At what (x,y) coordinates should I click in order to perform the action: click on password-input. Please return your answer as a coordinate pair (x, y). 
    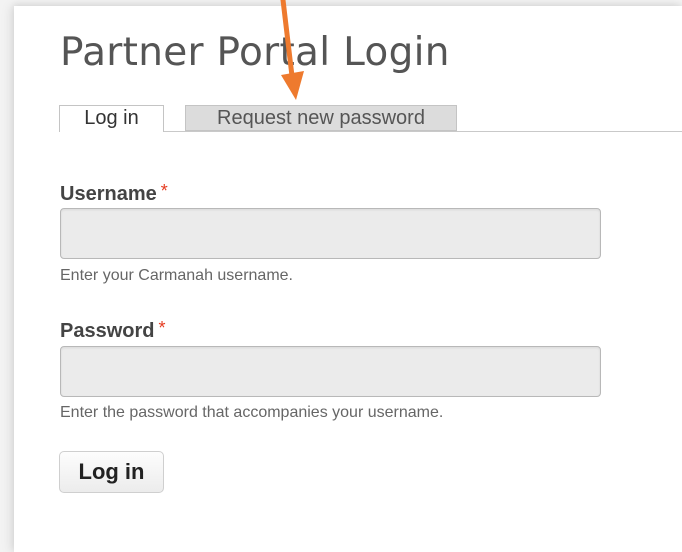
    Looking at the image, I should click on (330, 371).